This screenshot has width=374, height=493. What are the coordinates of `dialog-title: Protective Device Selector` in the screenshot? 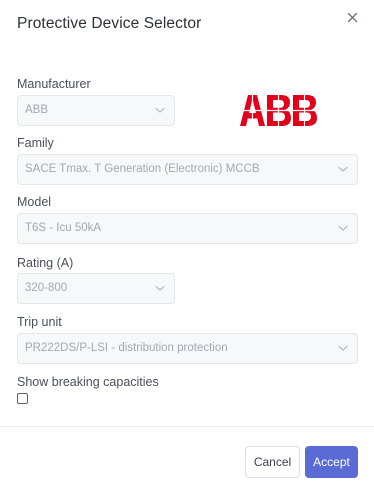 It's located at (109, 23).